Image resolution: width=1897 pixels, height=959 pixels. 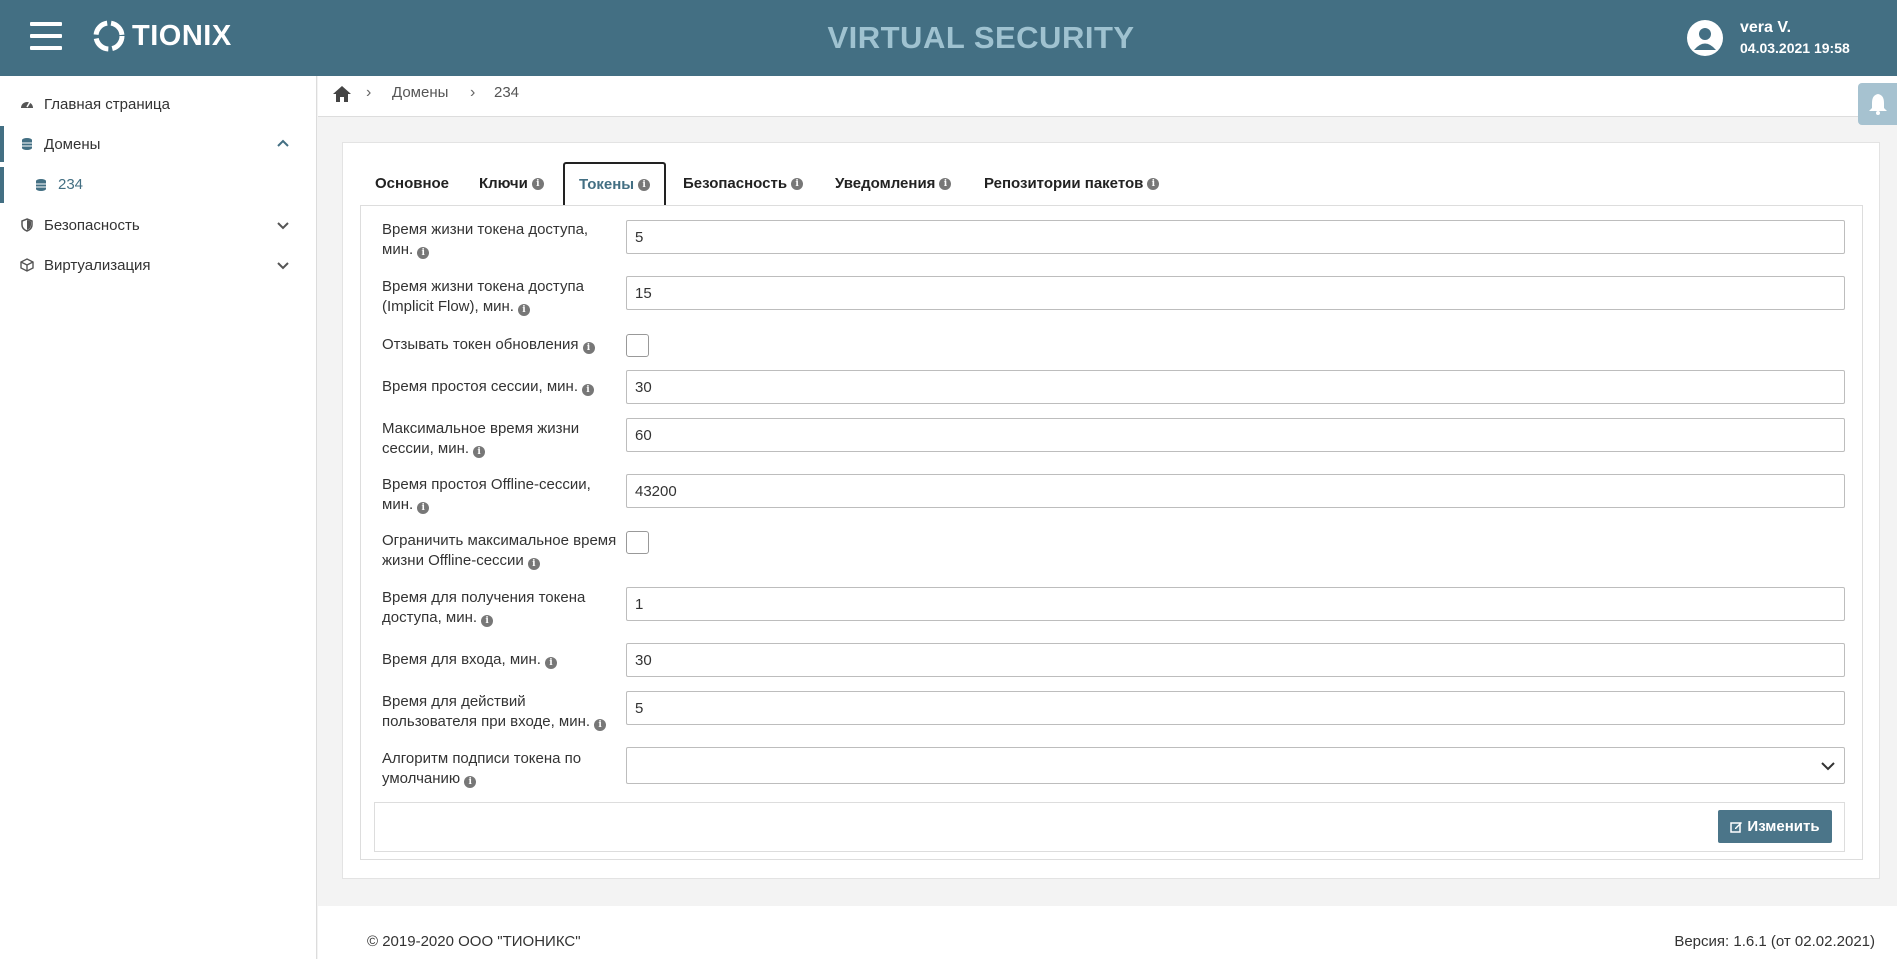 I want to click on sidebar-item-label: 234, so click(x=71, y=184).